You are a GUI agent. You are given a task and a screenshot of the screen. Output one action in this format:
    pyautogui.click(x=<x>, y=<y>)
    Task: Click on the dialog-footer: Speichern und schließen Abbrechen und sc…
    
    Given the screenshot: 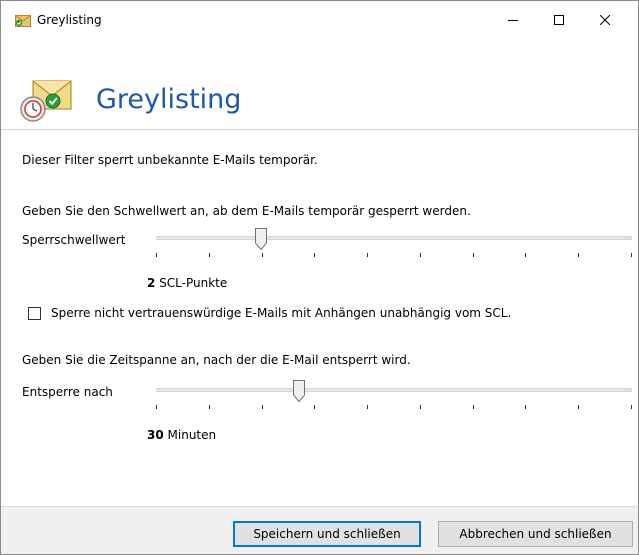 What is the action you would take?
    pyautogui.click(x=319, y=530)
    